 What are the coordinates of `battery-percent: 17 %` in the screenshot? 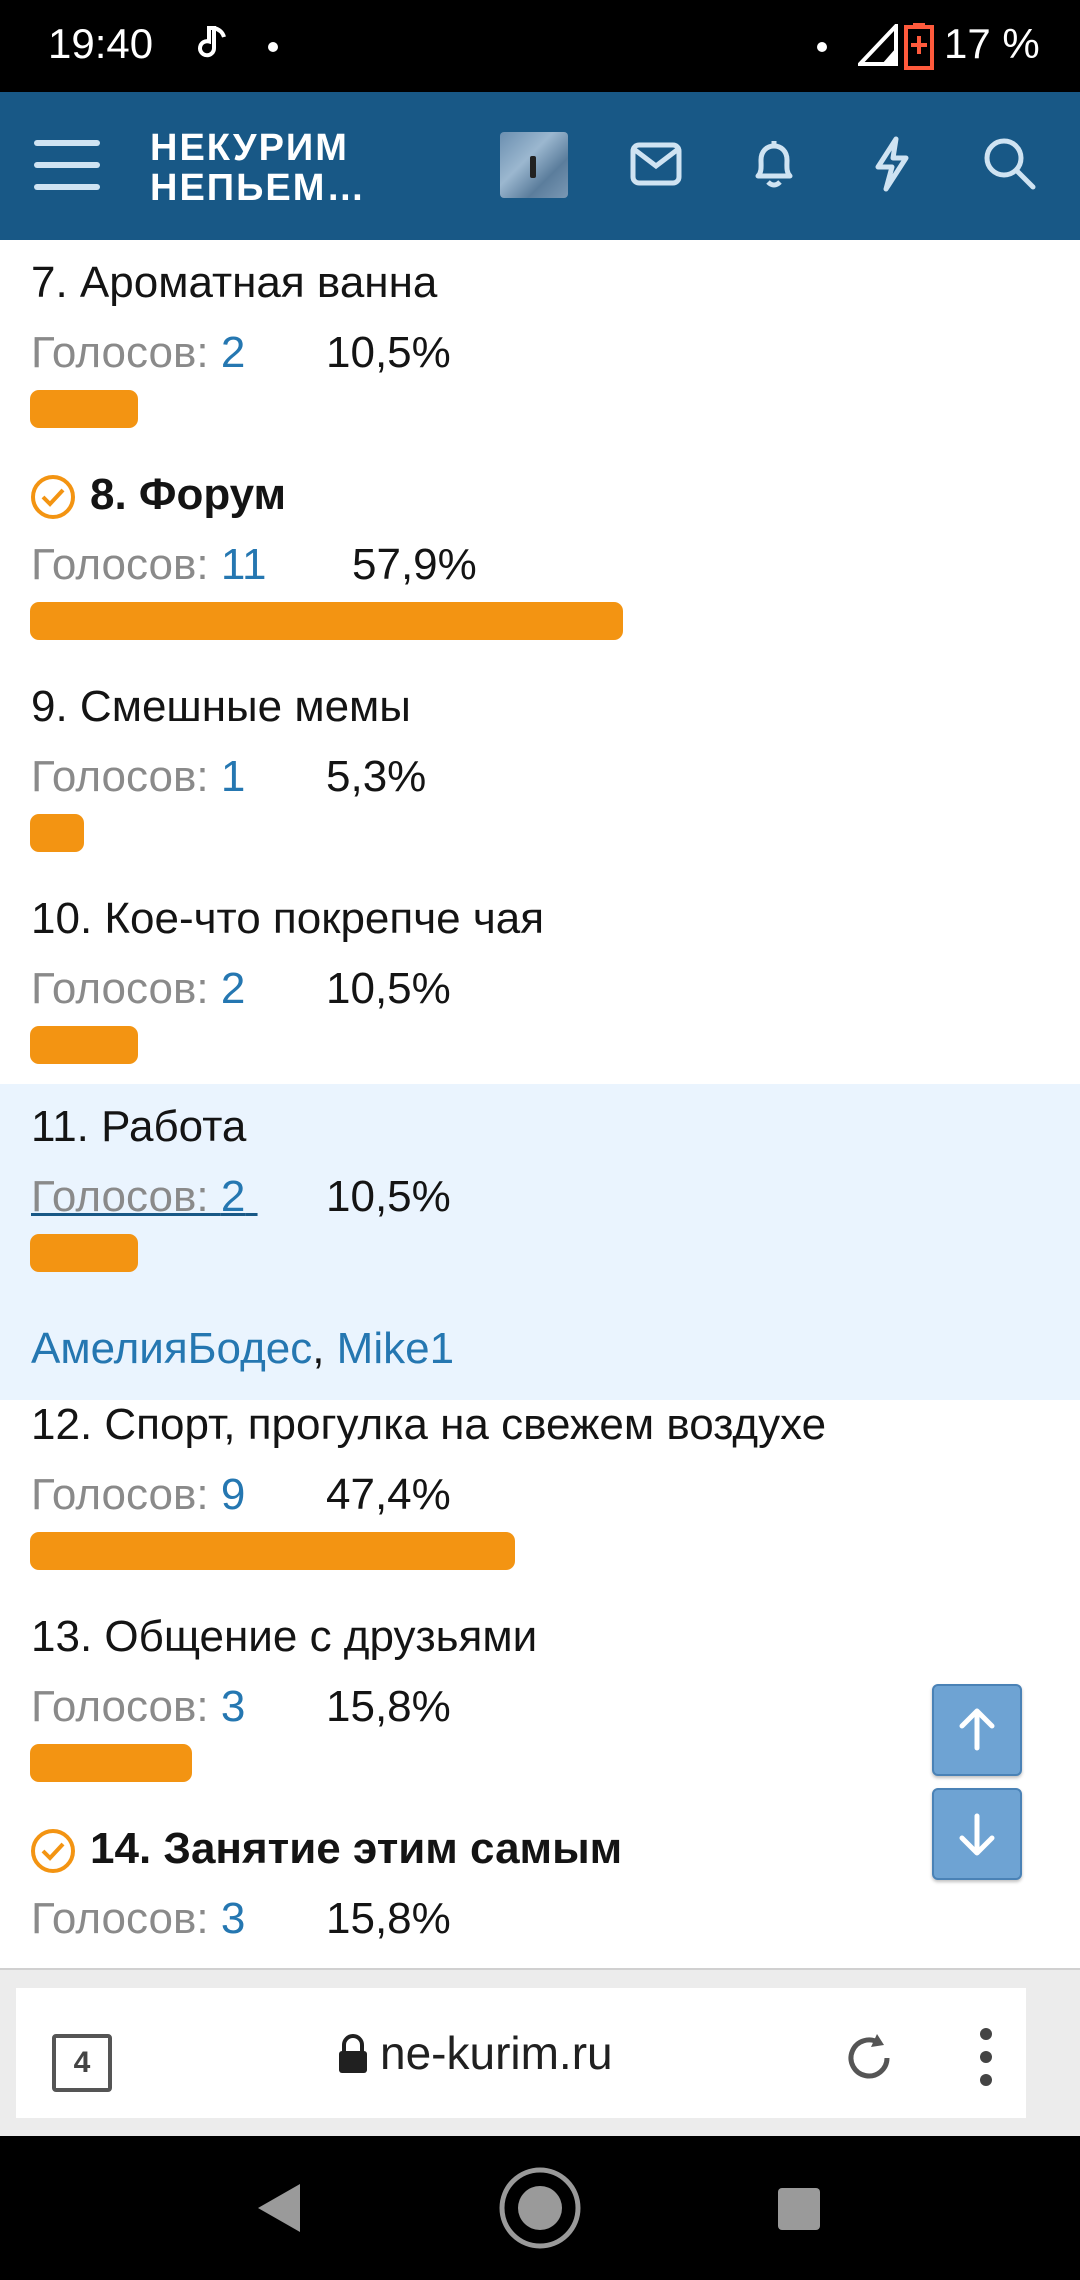 It's located at (992, 43).